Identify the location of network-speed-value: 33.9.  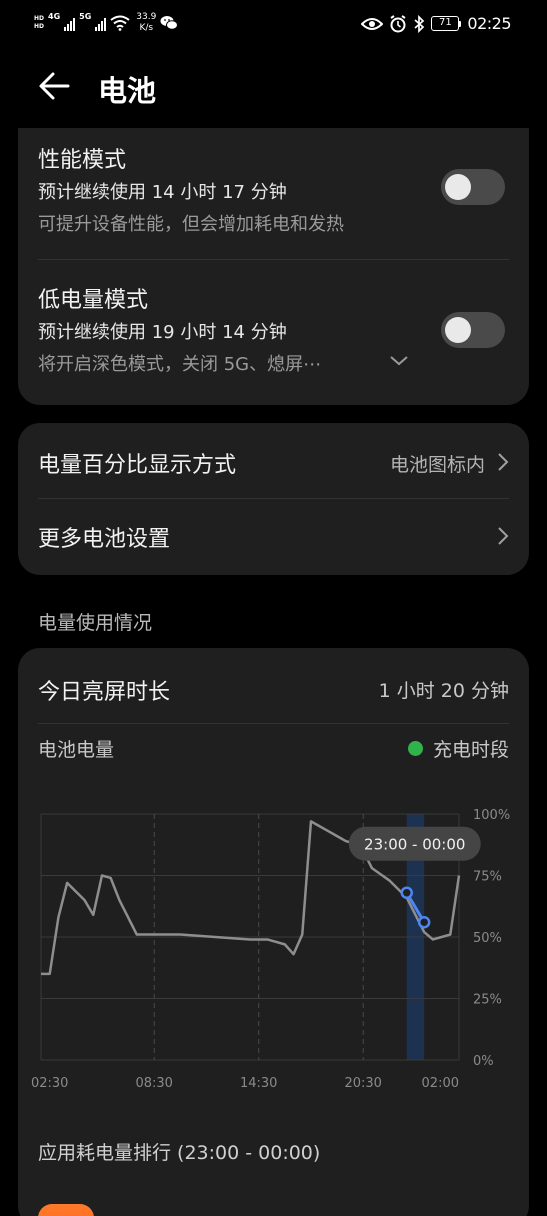
(146, 17).